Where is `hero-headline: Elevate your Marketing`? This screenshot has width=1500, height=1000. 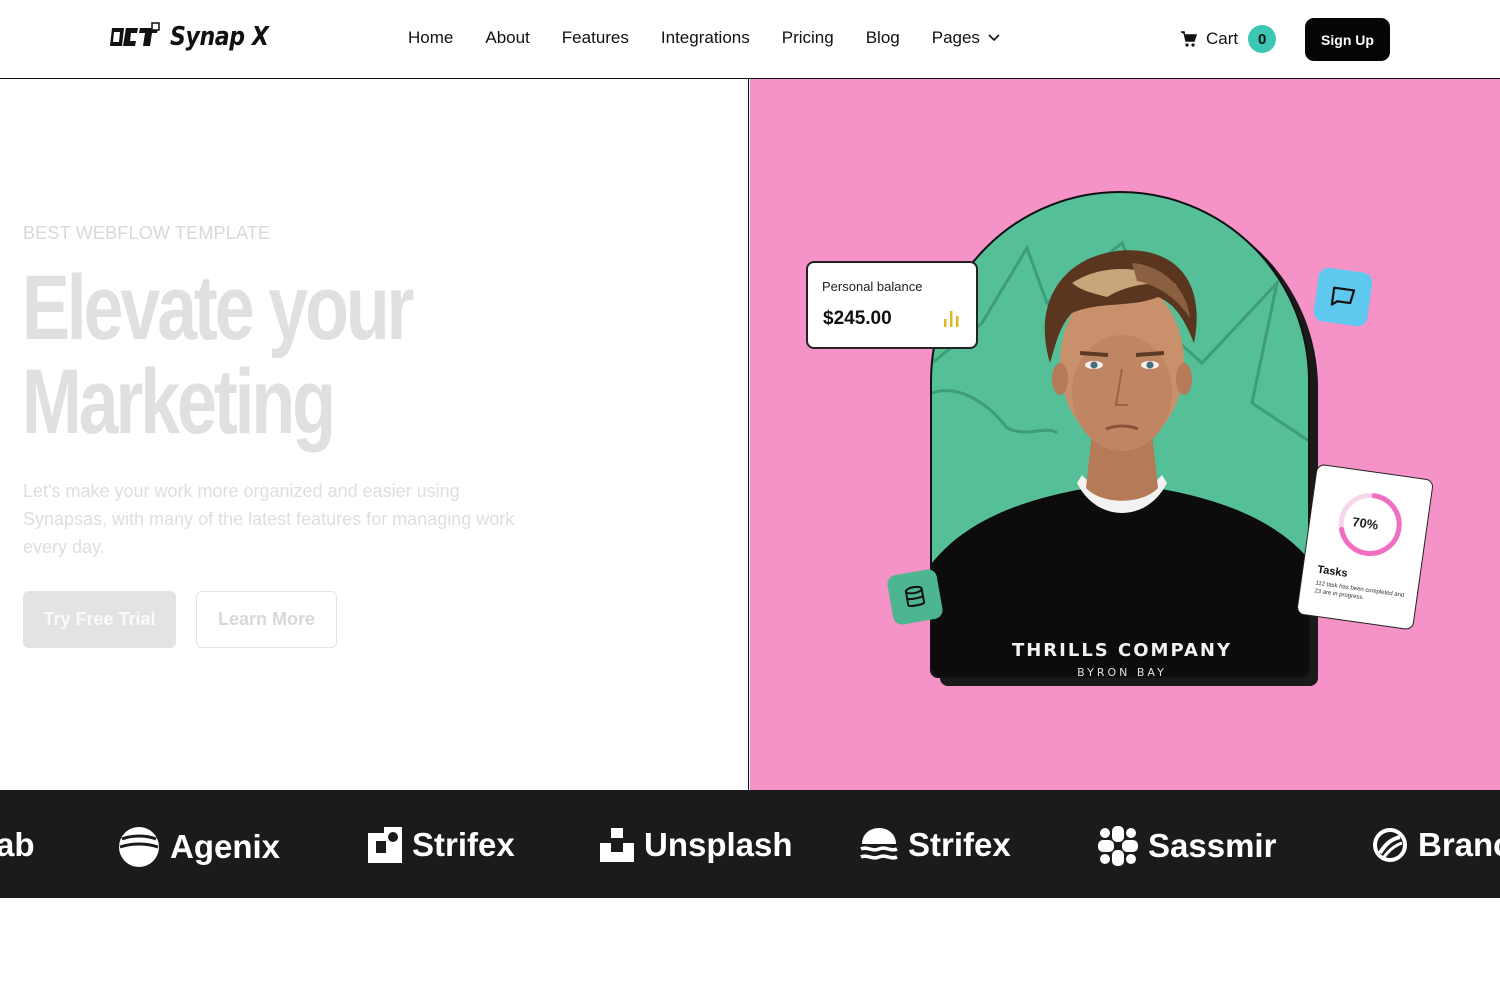
hero-headline: Elevate your Marketing is located at coordinates (295, 355).